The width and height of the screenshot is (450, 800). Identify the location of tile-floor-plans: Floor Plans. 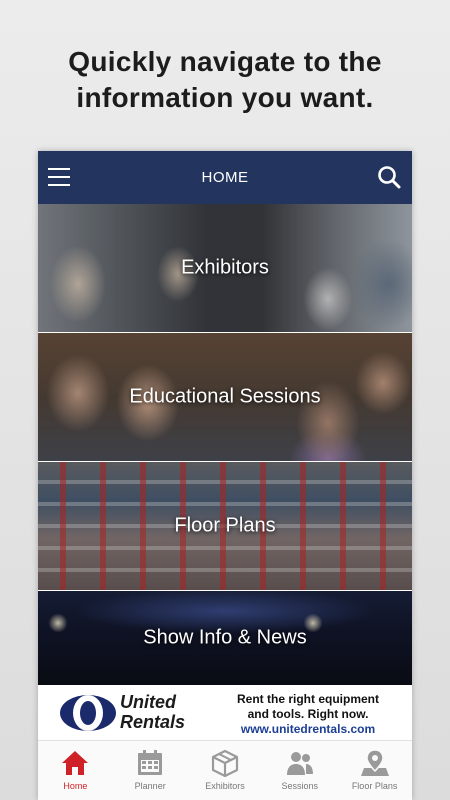
(225, 526).